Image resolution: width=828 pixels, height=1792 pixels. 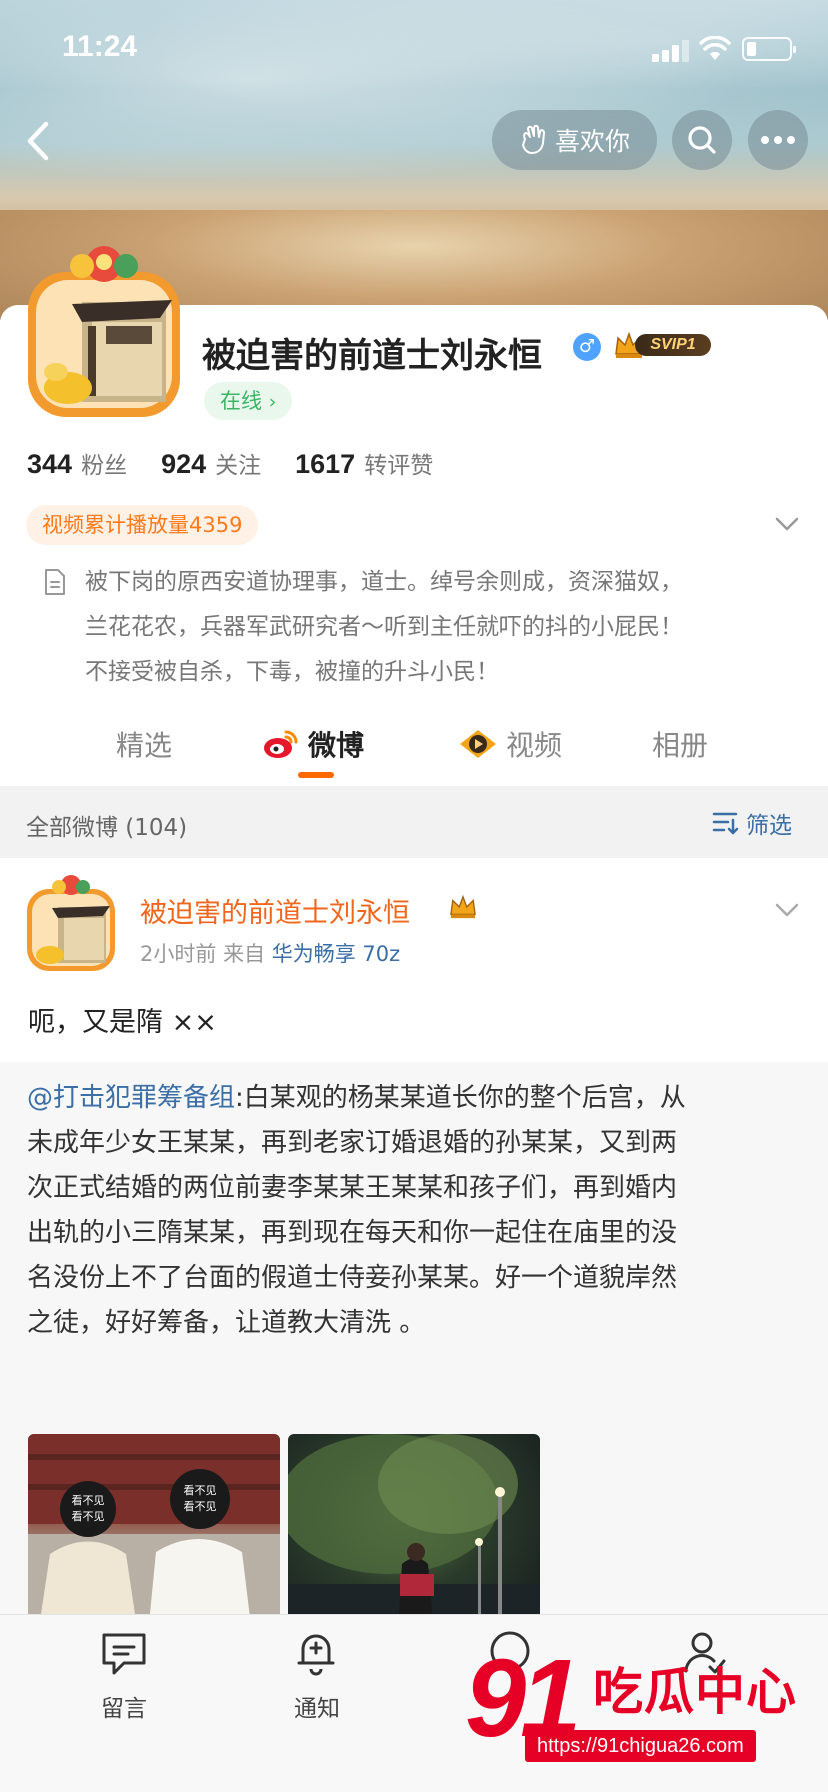 I want to click on svip-badge: SVIP1, so click(x=662, y=345).